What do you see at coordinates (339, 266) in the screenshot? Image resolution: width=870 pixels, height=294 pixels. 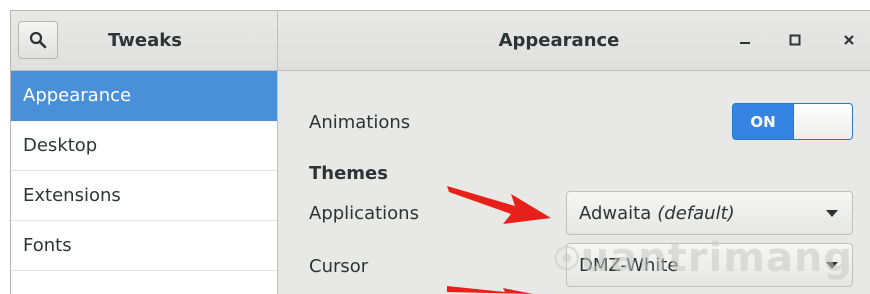 I see `cursor-label: Cursor` at bounding box center [339, 266].